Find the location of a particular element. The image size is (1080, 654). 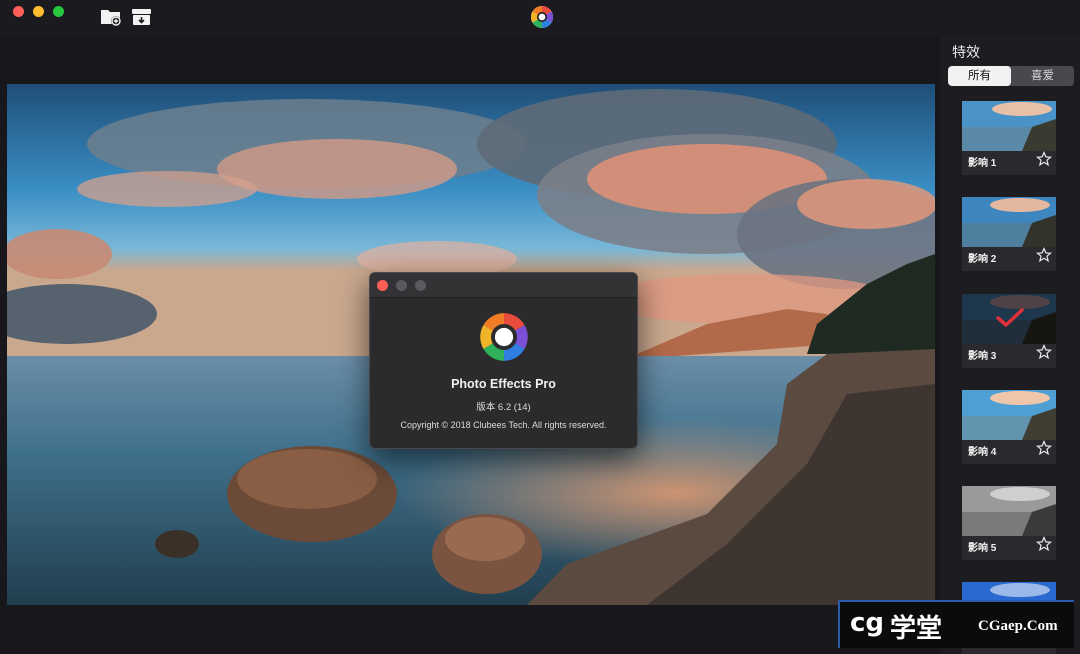

about-zoom-button is located at coordinates (420, 285).